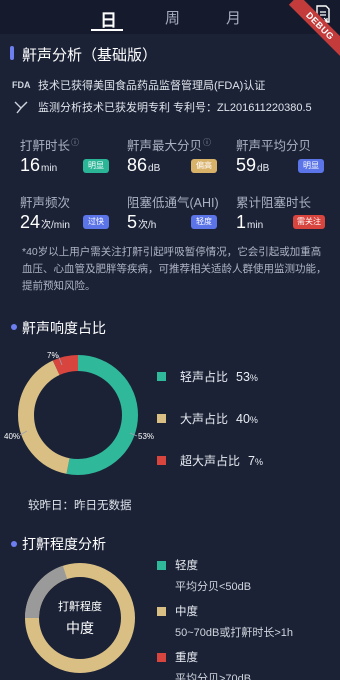 The height and width of the screenshot is (680, 340). I want to click on fda-cert-text: 技术已获得美国食品药品监督管理局(FDA)认证, so click(152, 86).